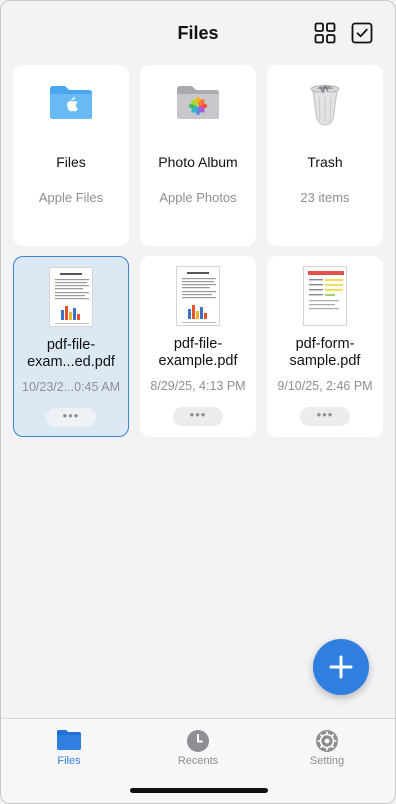  Describe the element at coordinates (198, 743) in the screenshot. I see `clock-icon` at that location.